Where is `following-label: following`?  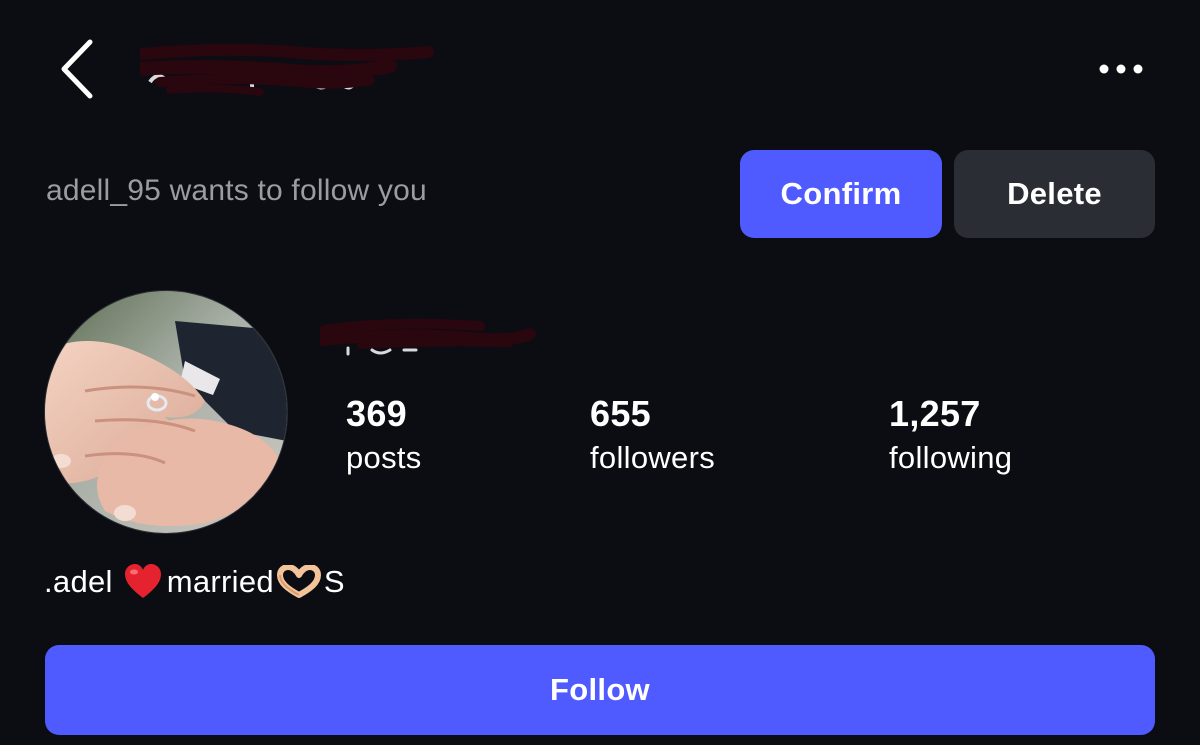 following-label: following is located at coordinates (951, 457).